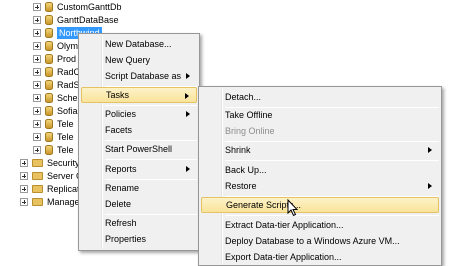 The height and width of the screenshot is (266, 474). Describe the element at coordinates (67, 59) in the screenshot. I see `tree-node-label: Prod` at that location.